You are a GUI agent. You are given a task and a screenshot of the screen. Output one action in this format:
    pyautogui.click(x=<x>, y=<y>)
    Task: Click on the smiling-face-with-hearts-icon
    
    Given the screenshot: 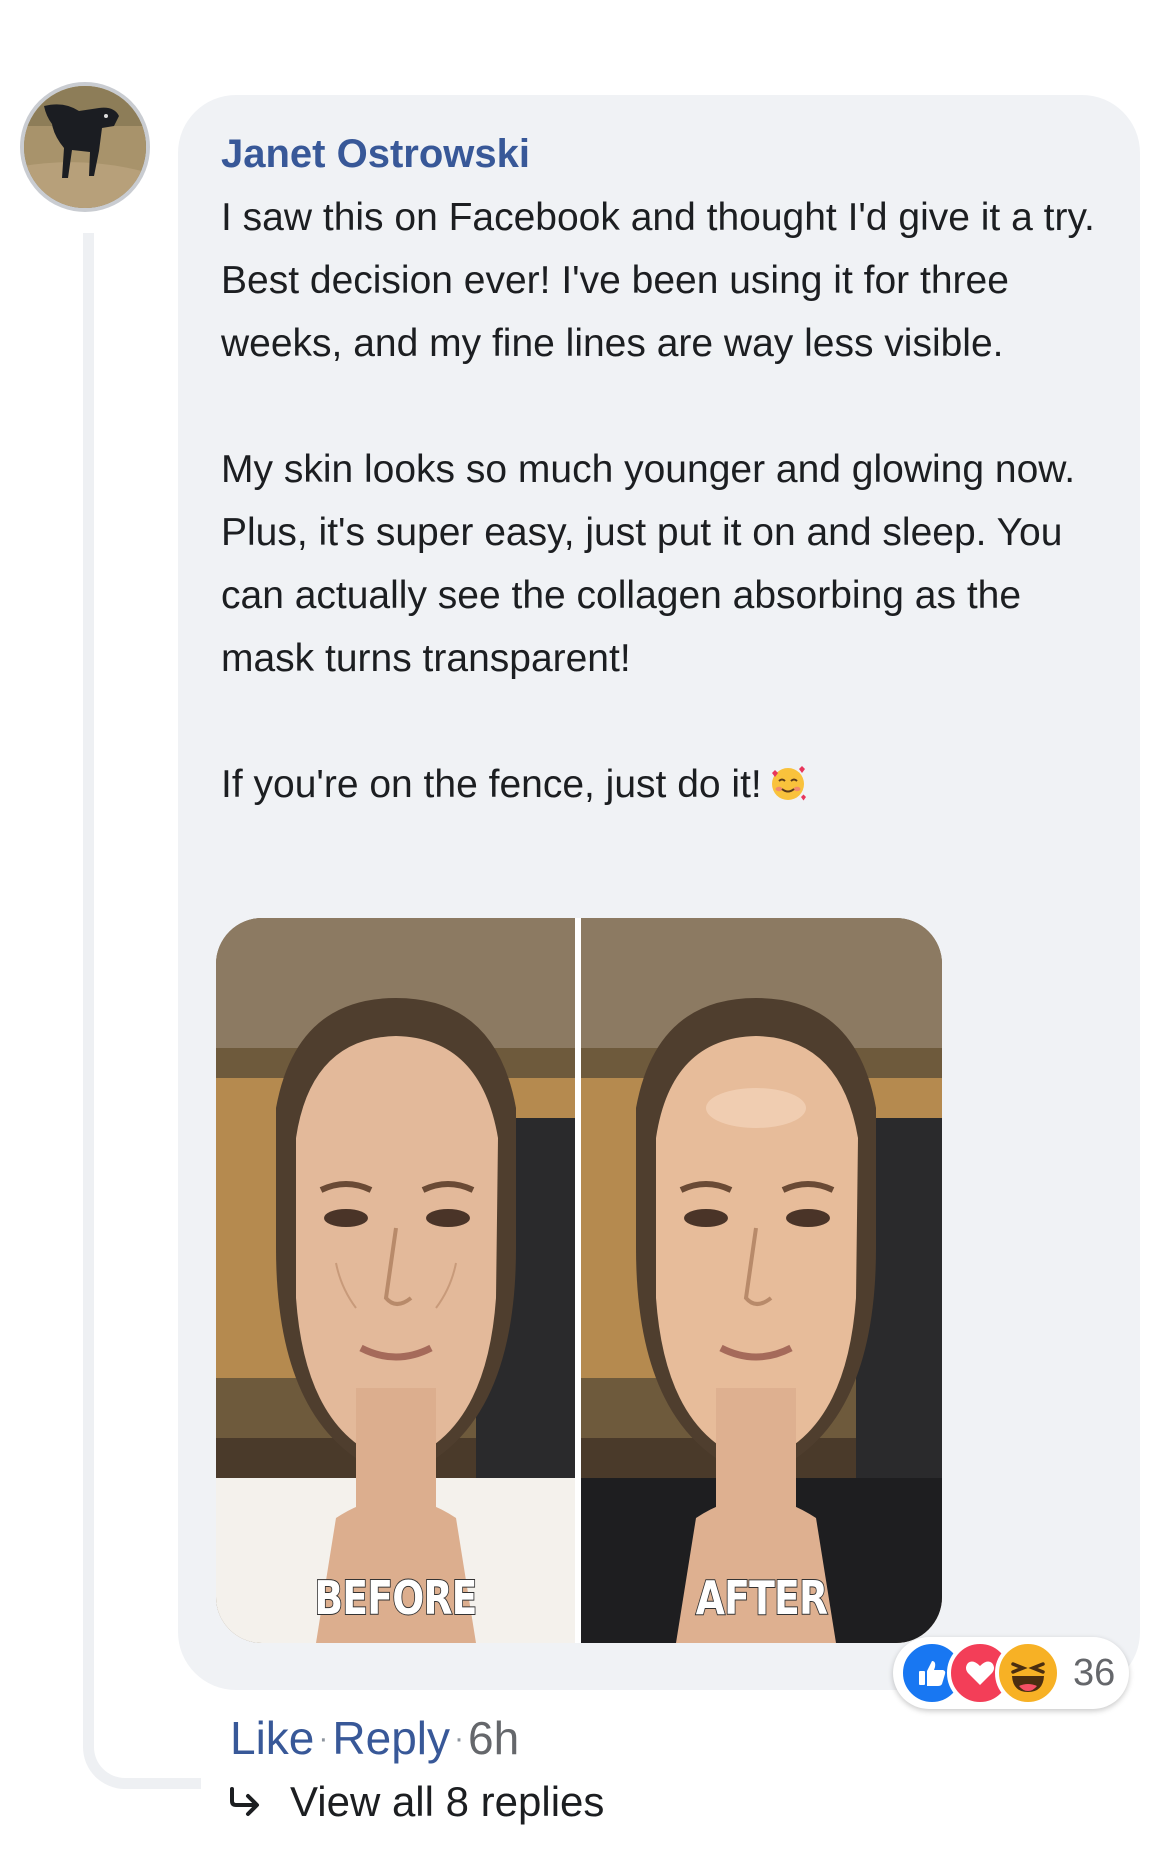 What is the action you would take?
    pyautogui.click(x=788, y=780)
    